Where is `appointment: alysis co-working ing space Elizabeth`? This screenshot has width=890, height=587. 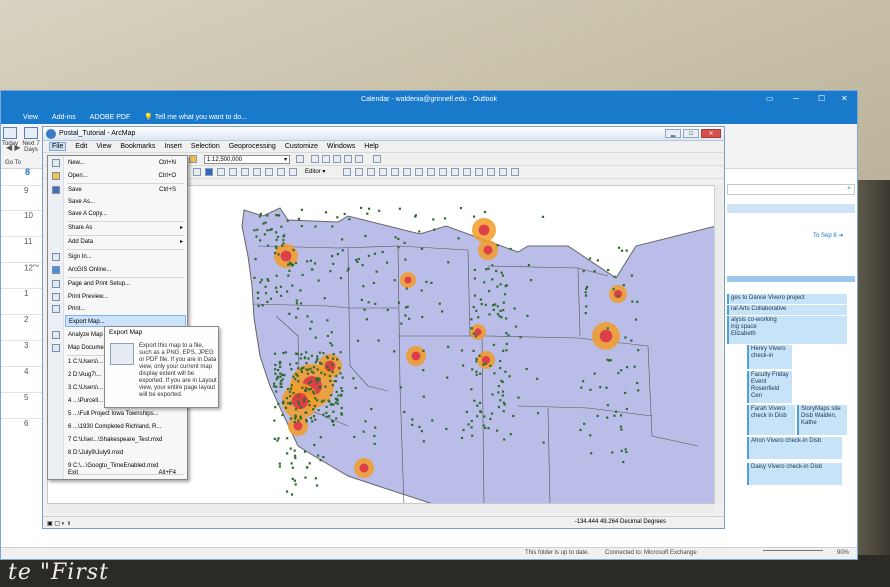 appointment: alysis co-working ing space Elizabeth is located at coordinates (787, 330).